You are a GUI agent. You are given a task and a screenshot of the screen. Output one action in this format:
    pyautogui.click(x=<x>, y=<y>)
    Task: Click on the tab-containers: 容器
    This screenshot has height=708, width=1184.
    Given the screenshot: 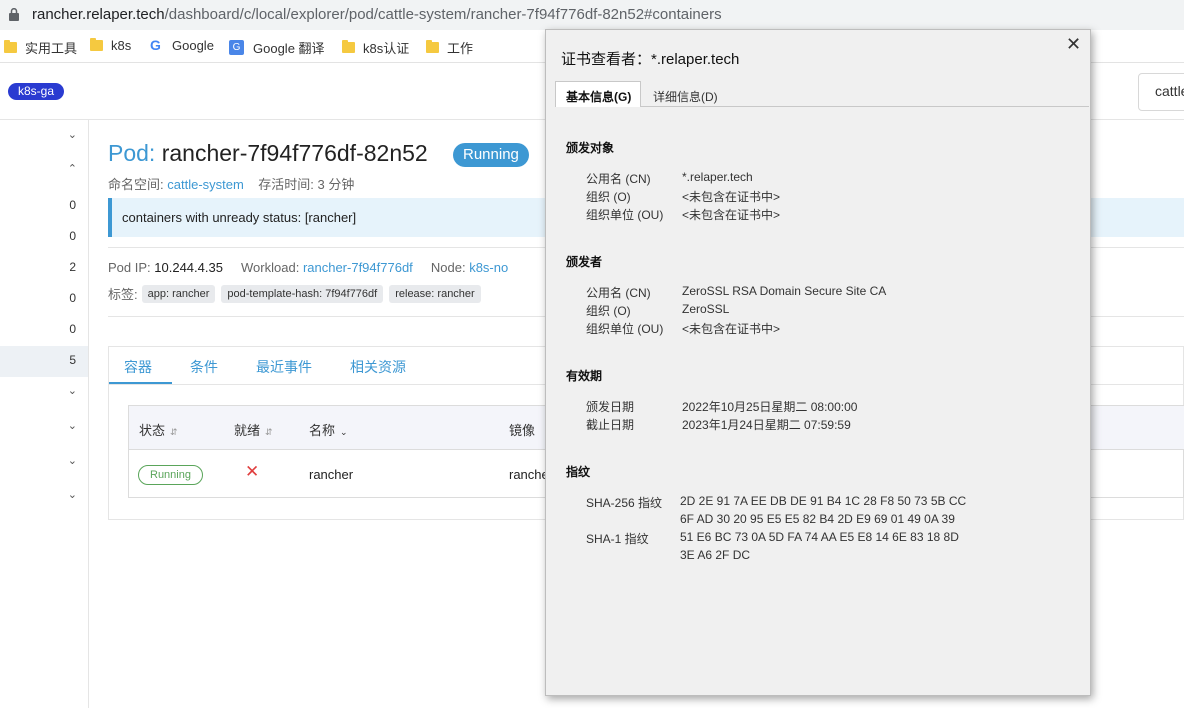 What is the action you would take?
    pyautogui.click(x=138, y=367)
    